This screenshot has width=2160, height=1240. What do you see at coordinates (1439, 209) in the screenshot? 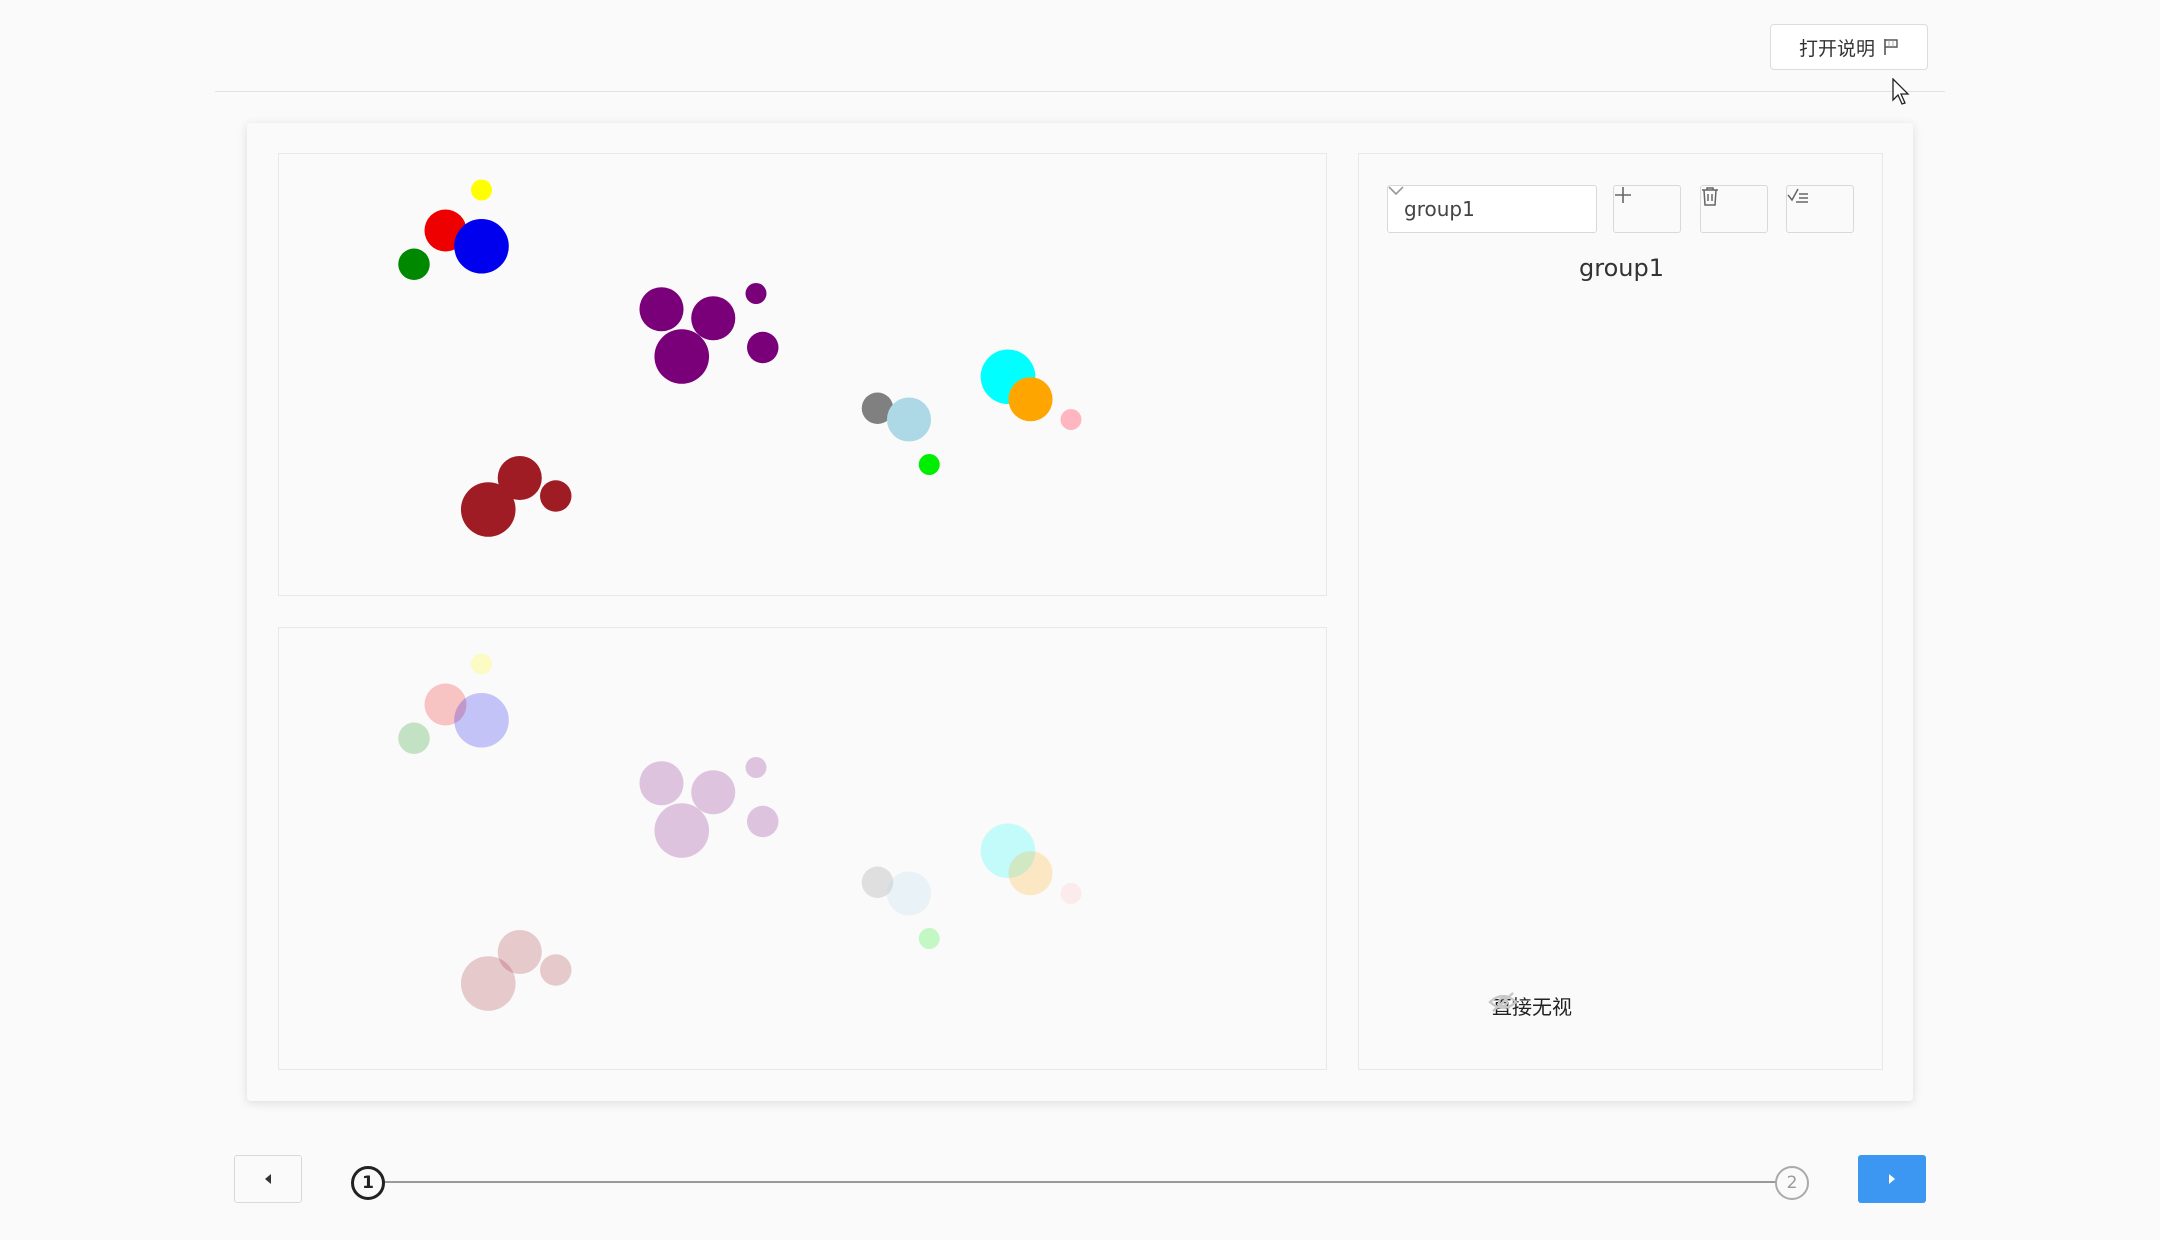
I see `group-select-value: group1` at bounding box center [1439, 209].